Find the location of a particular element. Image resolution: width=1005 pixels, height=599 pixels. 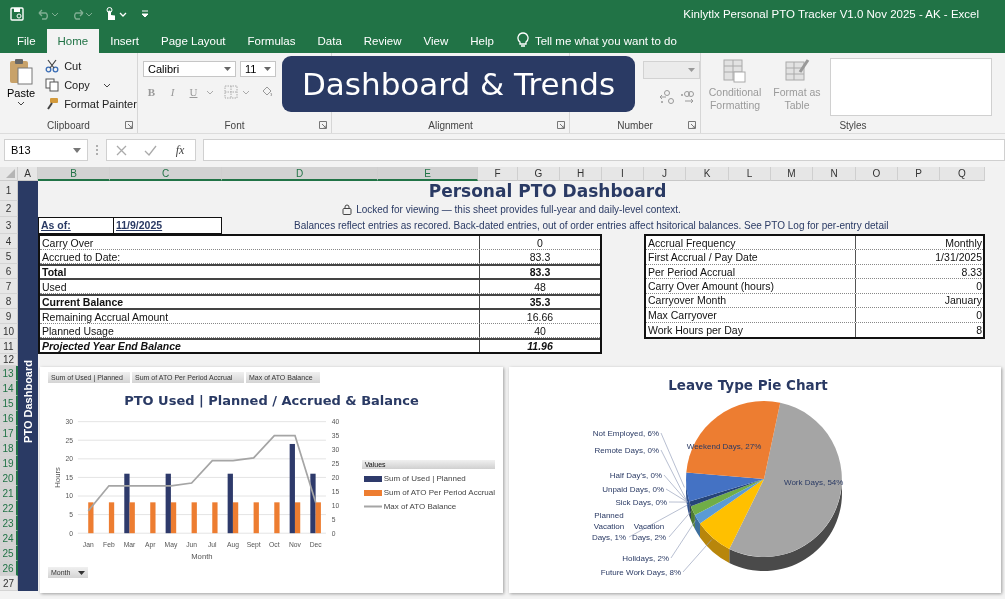

row-header: 20 is located at coordinates (9, 478).